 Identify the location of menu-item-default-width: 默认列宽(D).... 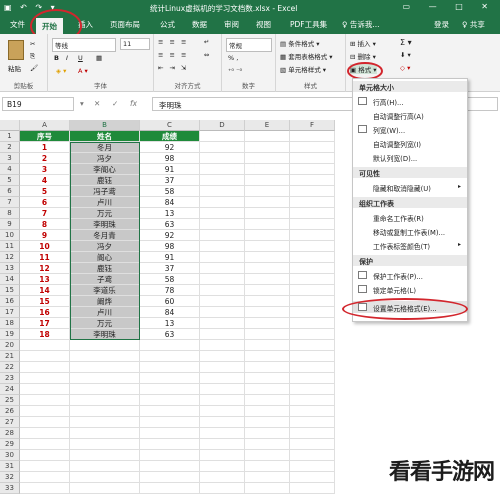
(410, 157).